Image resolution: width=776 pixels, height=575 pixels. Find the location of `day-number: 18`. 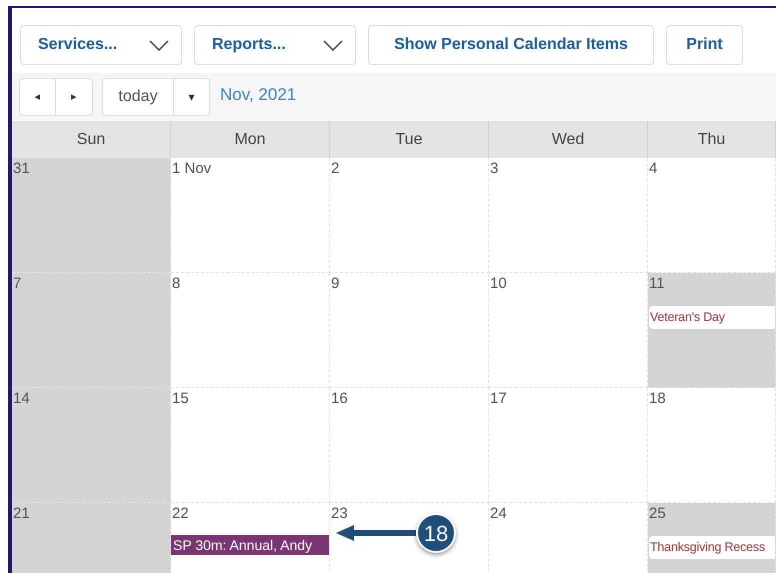

day-number: 18 is located at coordinates (657, 399).